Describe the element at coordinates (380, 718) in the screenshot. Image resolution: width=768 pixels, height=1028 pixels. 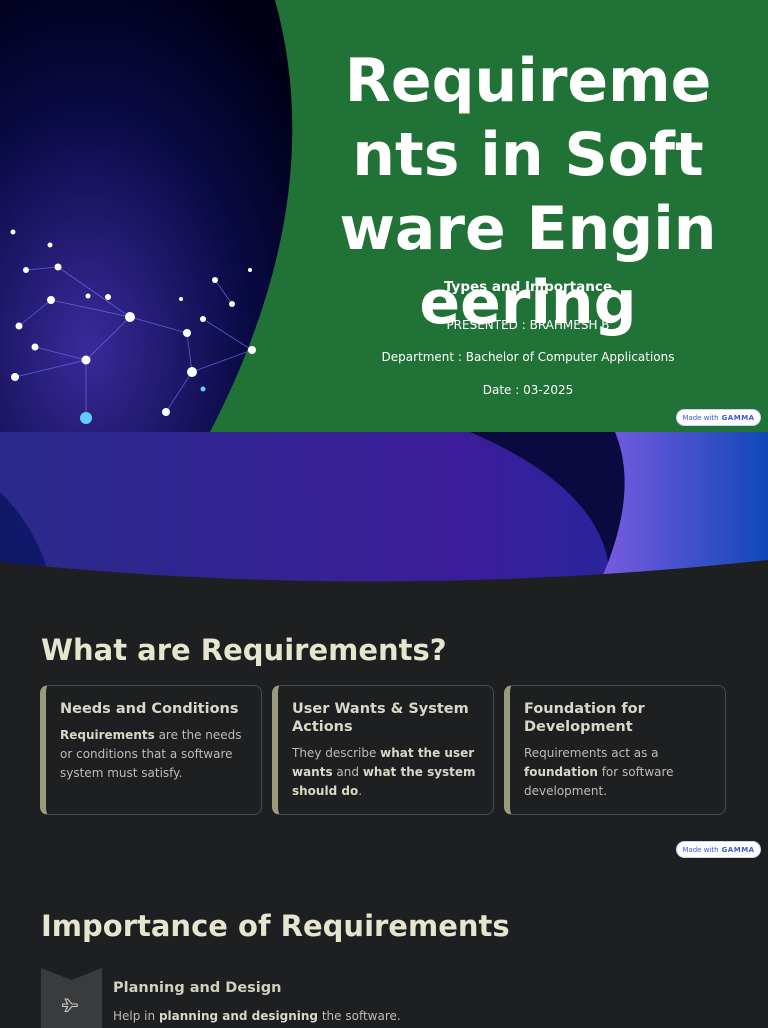
I see `card-title: User Wants & System Actions` at that location.